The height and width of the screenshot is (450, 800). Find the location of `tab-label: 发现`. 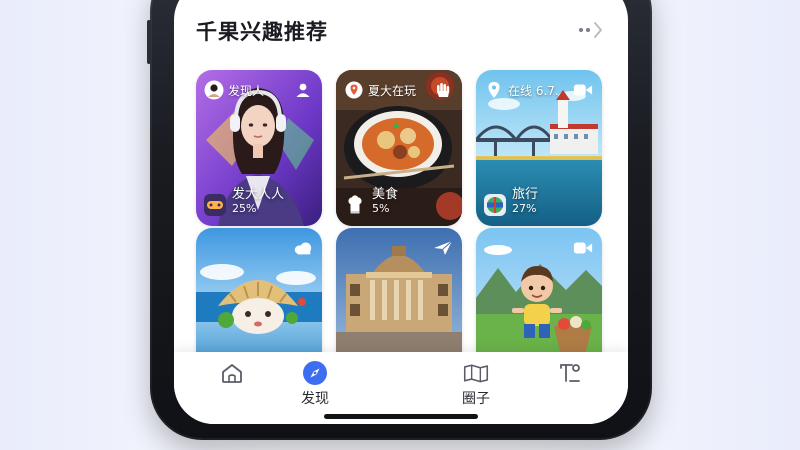

tab-label: 发现 is located at coordinates (315, 399).